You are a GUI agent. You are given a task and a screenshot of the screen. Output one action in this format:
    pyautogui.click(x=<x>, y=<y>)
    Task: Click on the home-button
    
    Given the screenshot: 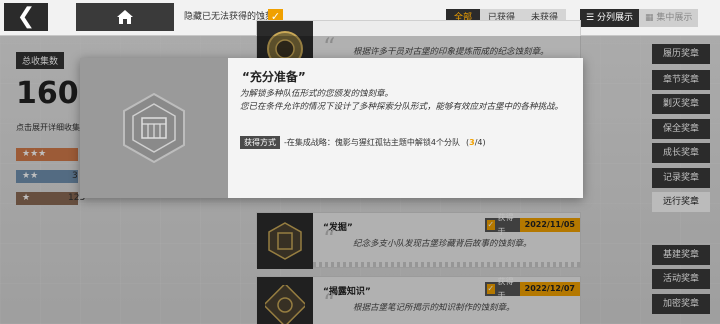 What is the action you would take?
    pyautogui.click(x=125, y=17)
    